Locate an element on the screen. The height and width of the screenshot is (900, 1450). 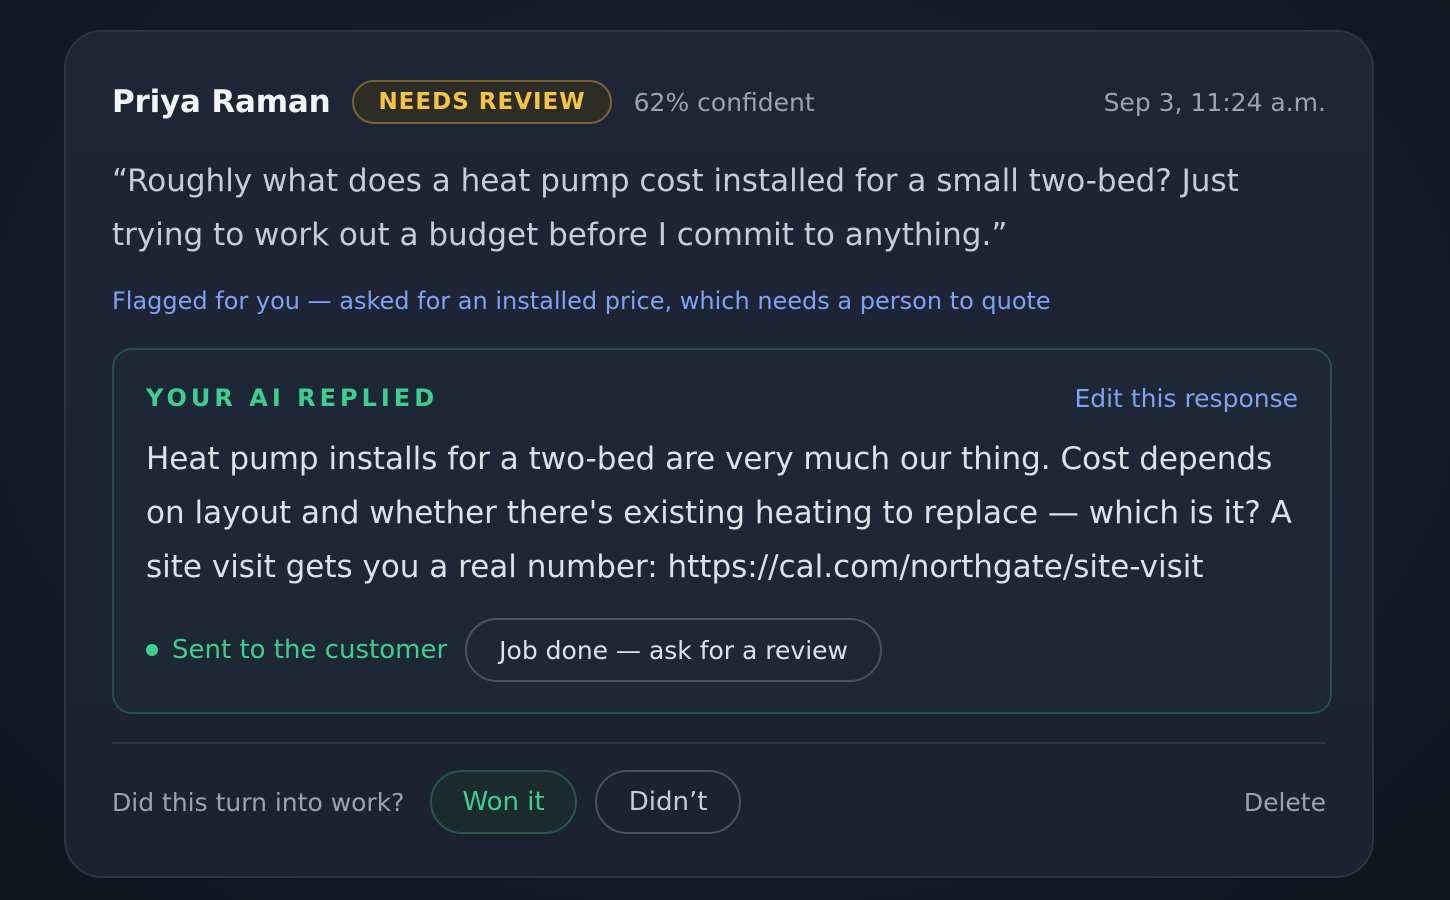
ask-for-review-button: Job done — ask for a review is located at coordinates (673, 650).